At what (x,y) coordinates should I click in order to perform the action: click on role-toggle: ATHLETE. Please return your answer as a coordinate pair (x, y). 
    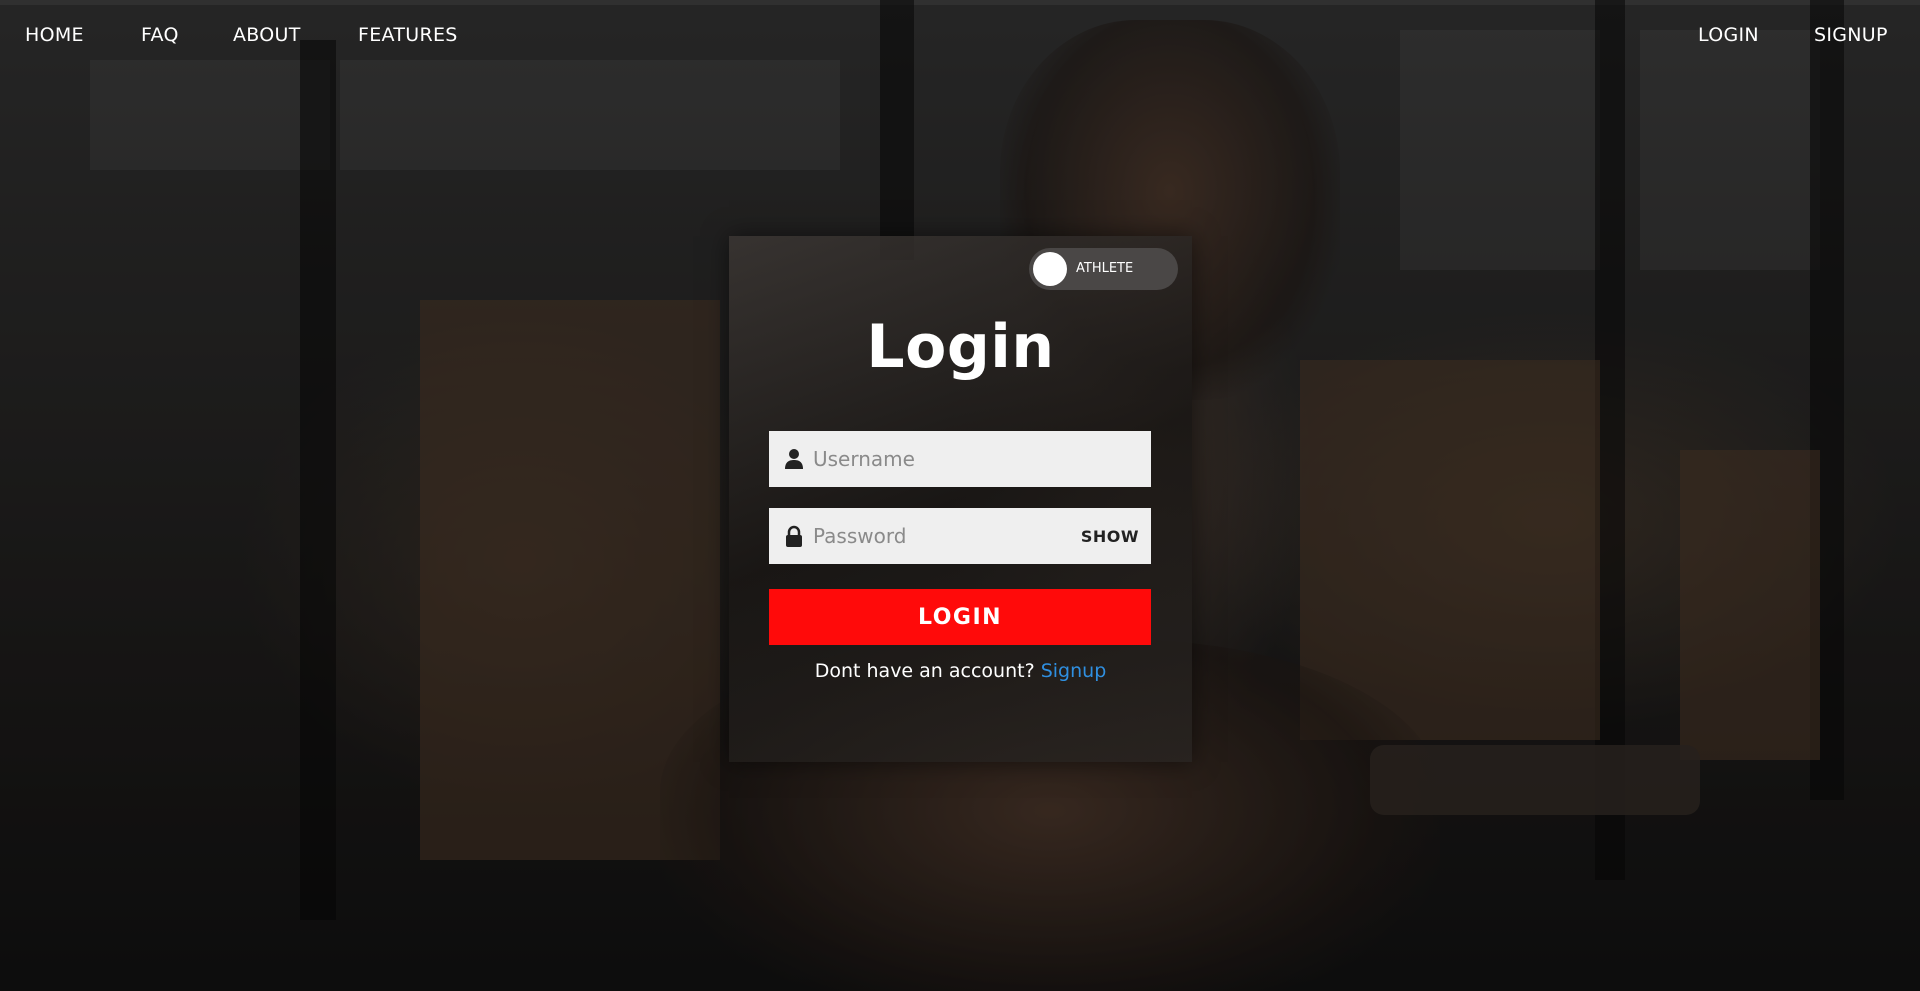
    Looking at the image, I should click on (1103, 269).